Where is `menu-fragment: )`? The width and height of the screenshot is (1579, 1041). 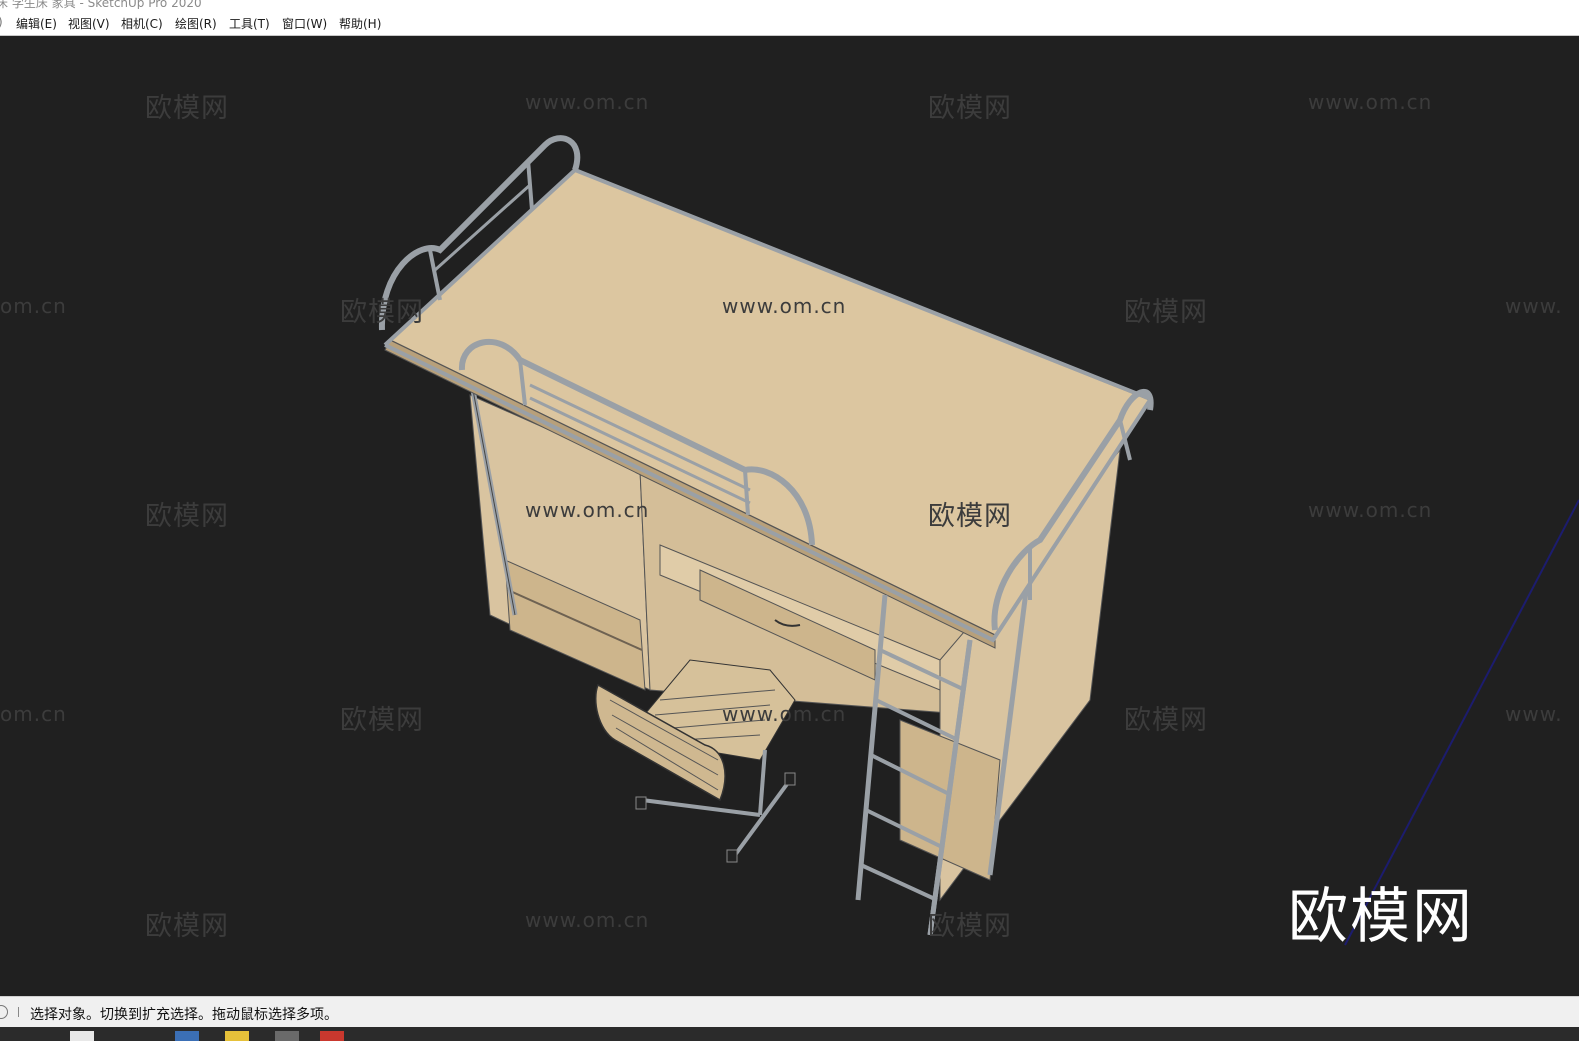 menu-fragment: ) is located at coordinates (1, 22).